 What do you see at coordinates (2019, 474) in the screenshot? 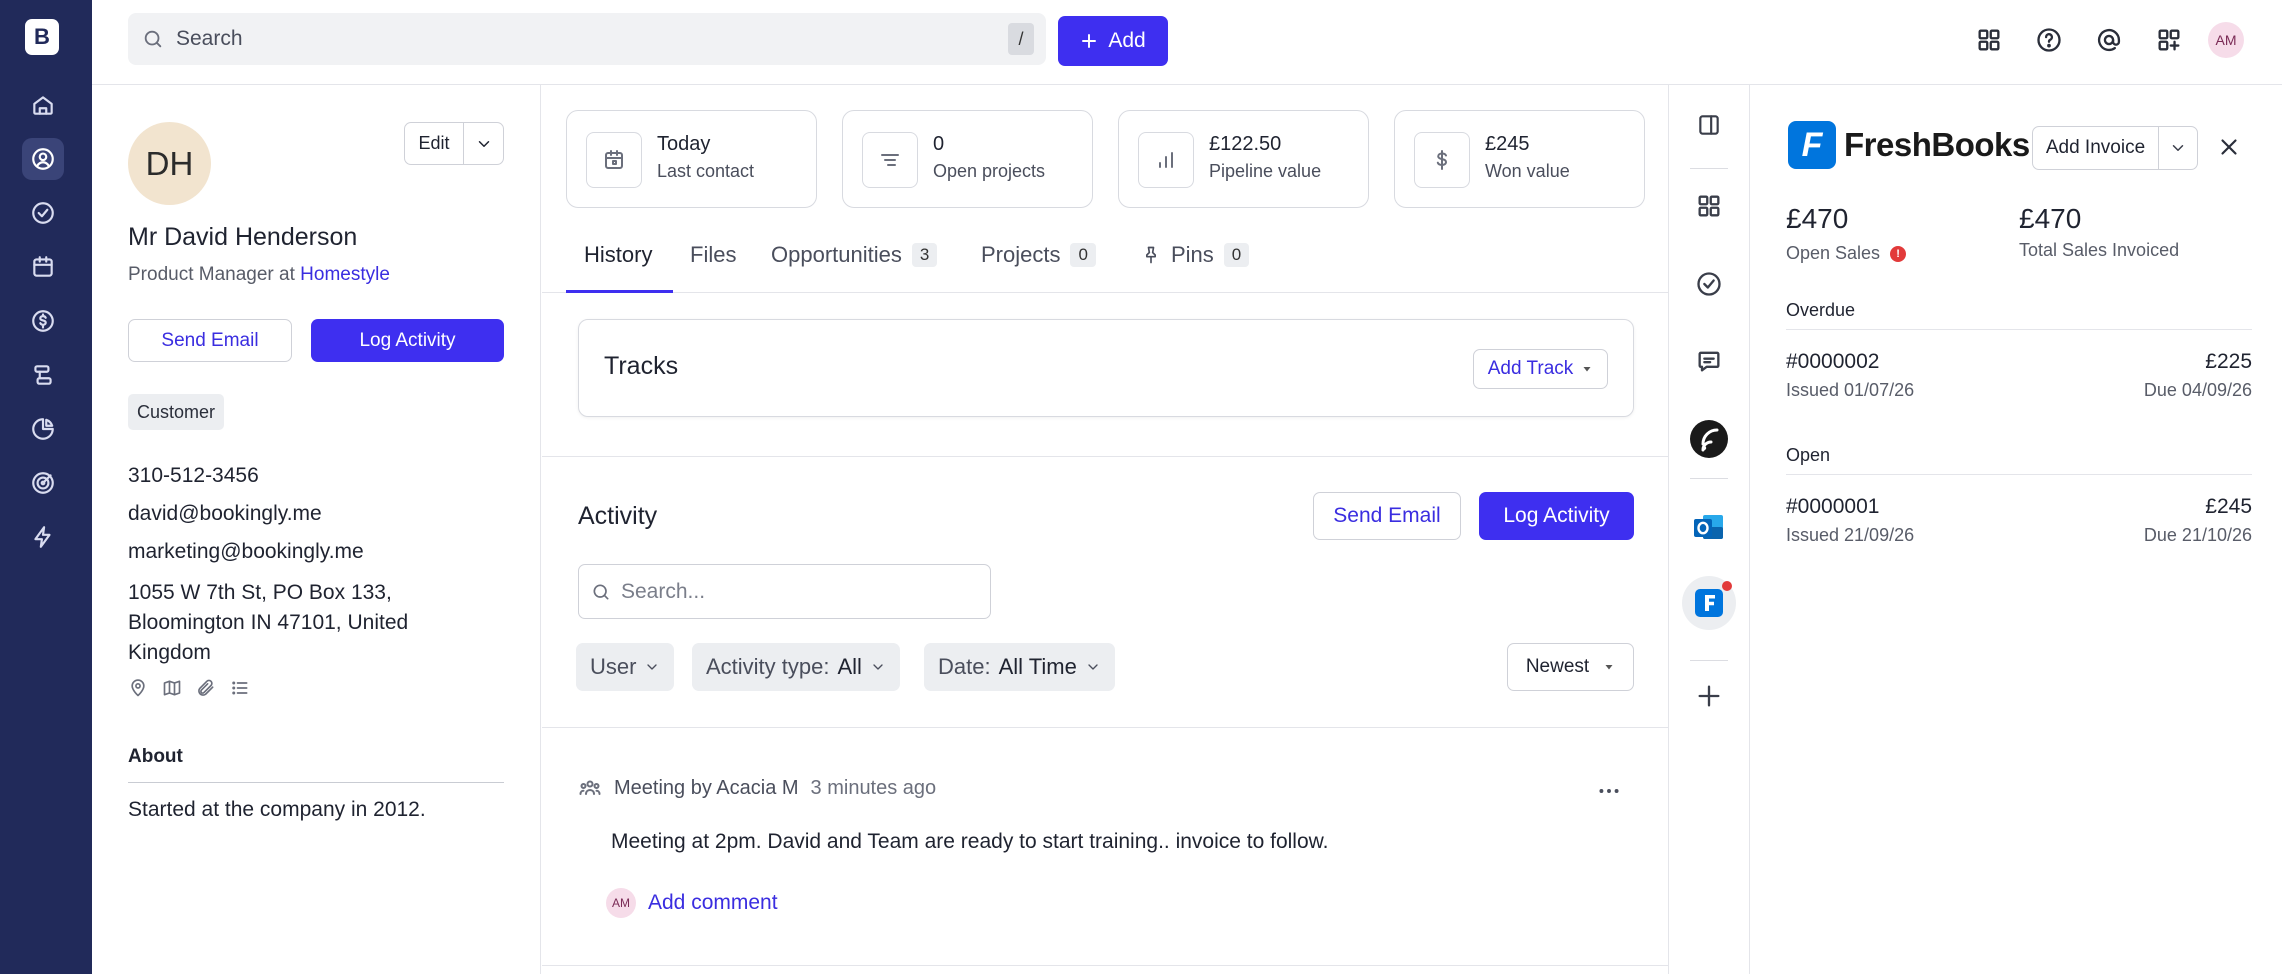
I see `open-divider` at bounding box center [2019, 474].